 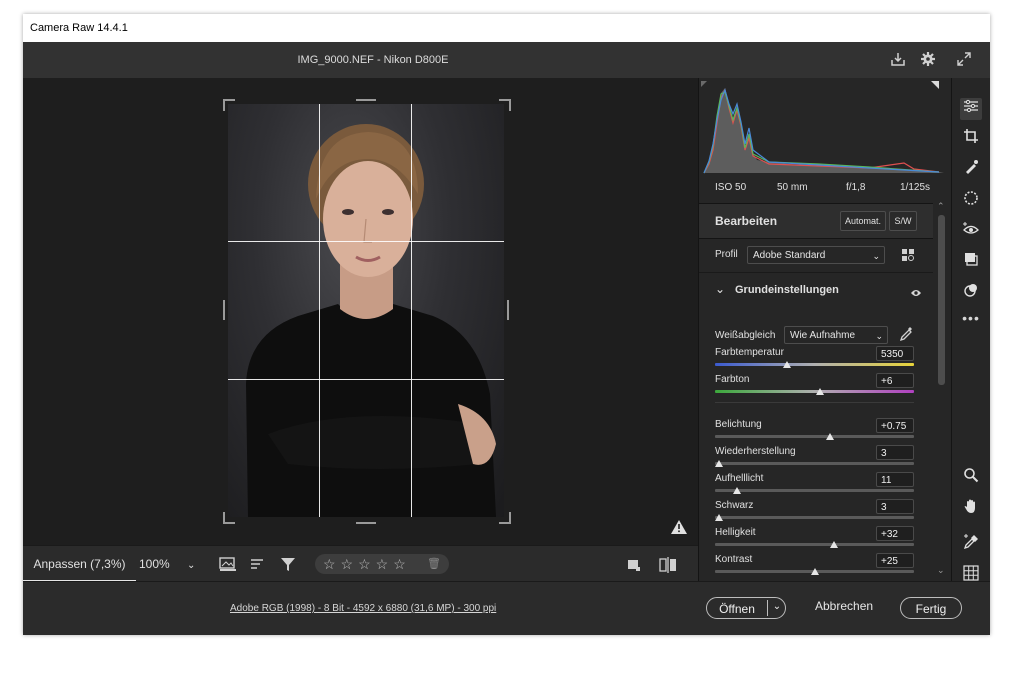 What do you see at coordinates (941, 300) in the screenshot?
I see `scrollbar-thumb` at bounding box center [941, 300].